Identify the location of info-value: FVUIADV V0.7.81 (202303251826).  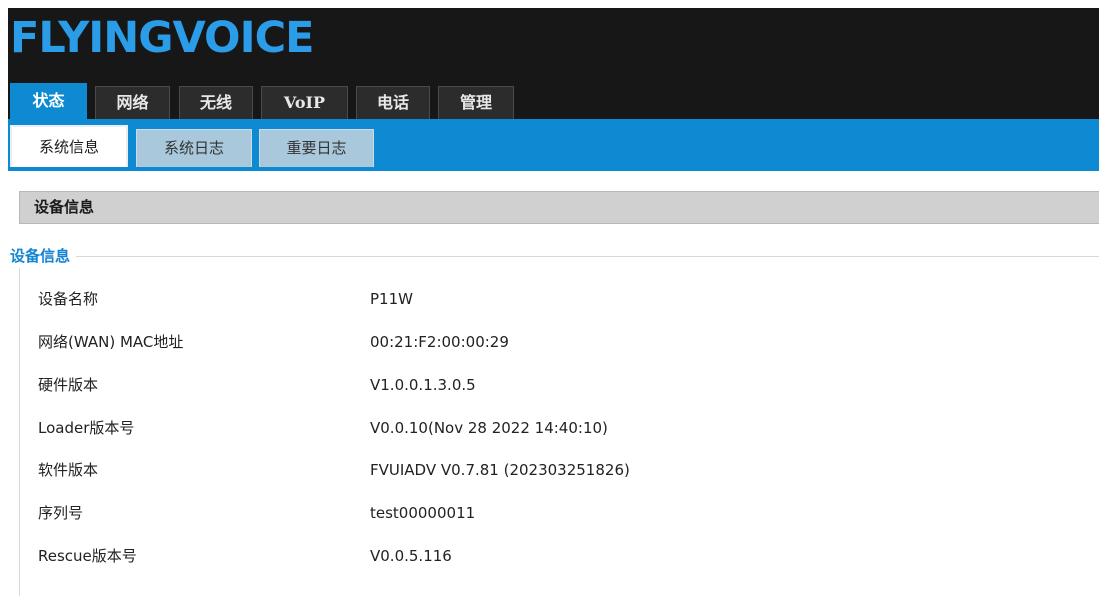
(500, 470).